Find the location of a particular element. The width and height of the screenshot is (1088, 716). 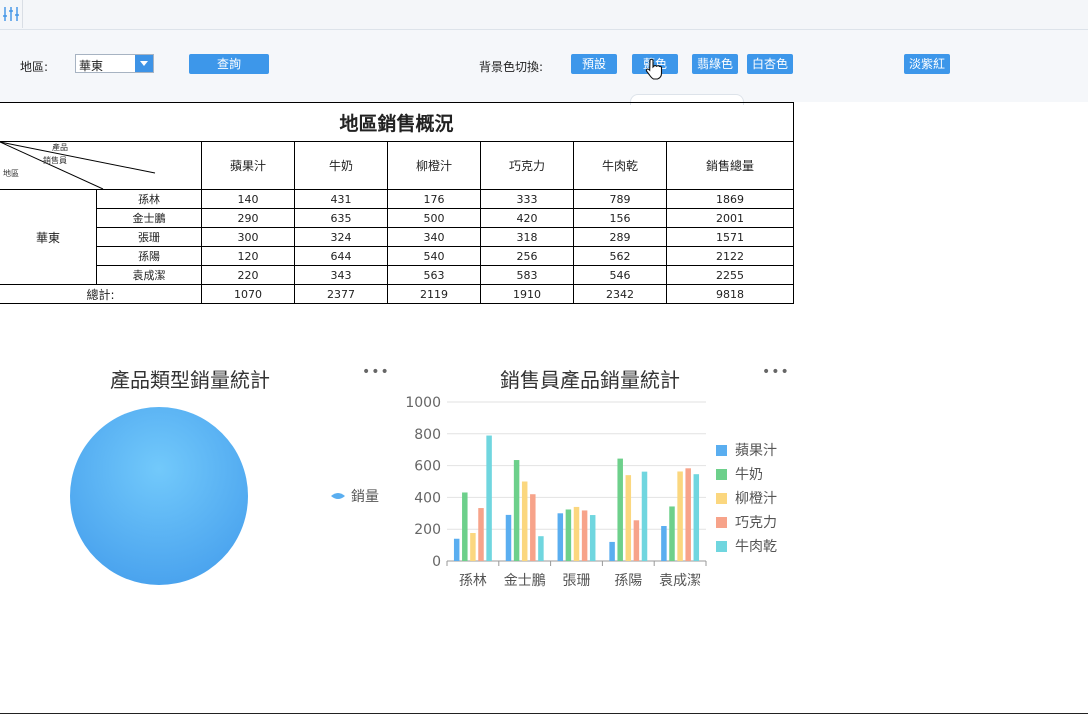

corner-salesperson-label: 銷售員 is located at coordinates (55, 160).